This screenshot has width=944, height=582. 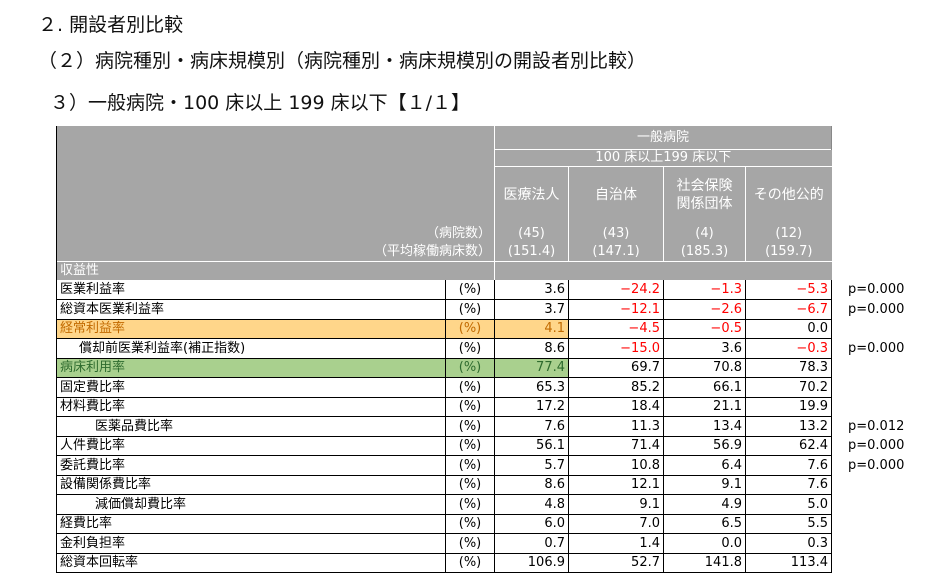 I want to click on row-label: 医業利益率, so click(x=251, y=290).